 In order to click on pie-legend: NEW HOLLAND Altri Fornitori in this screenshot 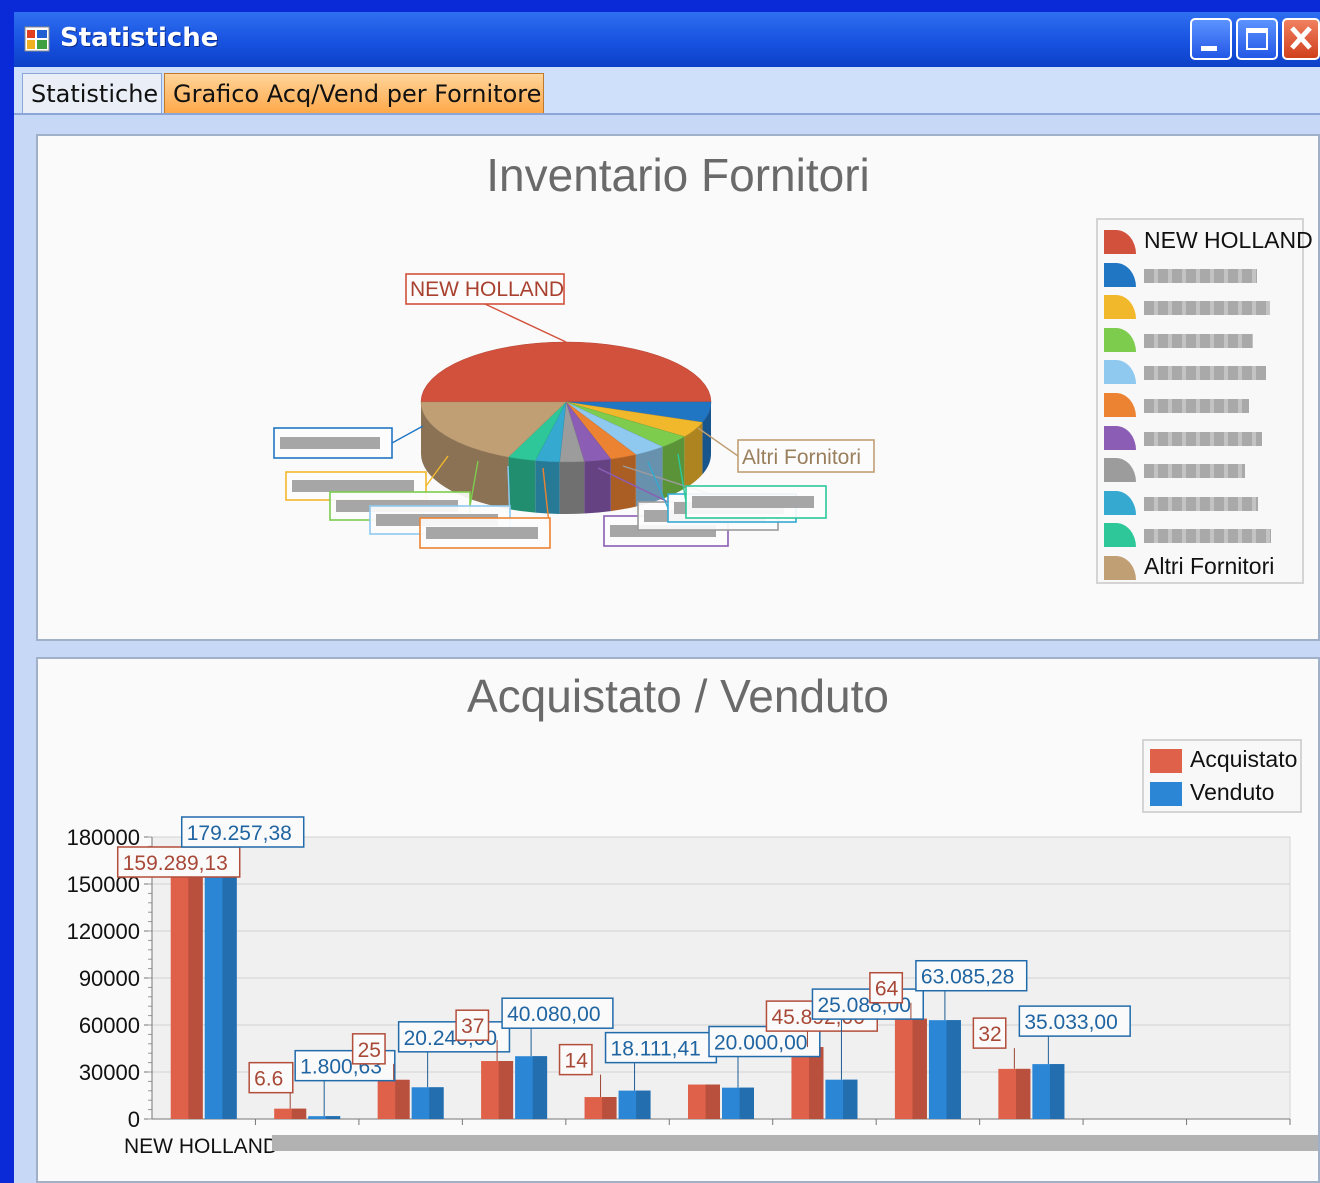, I will do `click(1204, 401)`.